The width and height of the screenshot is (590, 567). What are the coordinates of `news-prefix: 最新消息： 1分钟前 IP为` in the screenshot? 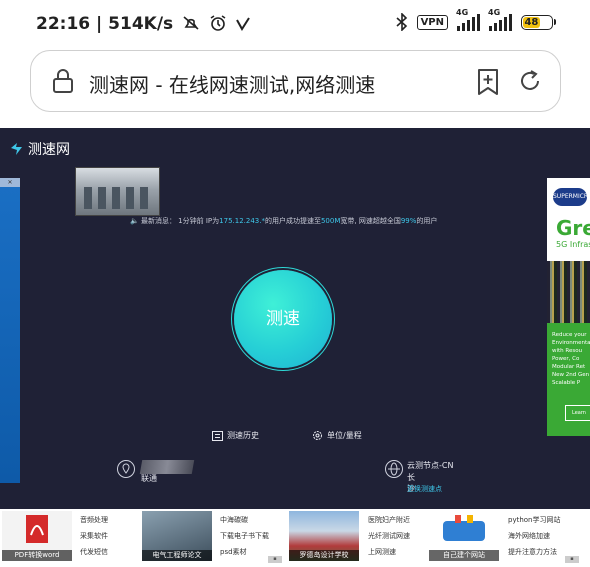 It's located at (180, 221).